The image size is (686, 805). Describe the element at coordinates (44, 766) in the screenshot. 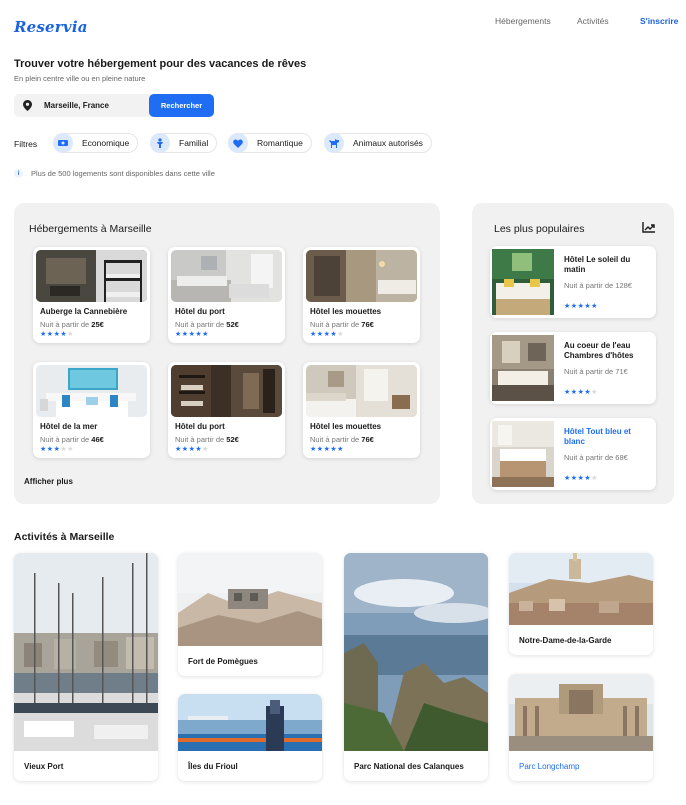

I see `activity-label: Vieux Port` at that location.